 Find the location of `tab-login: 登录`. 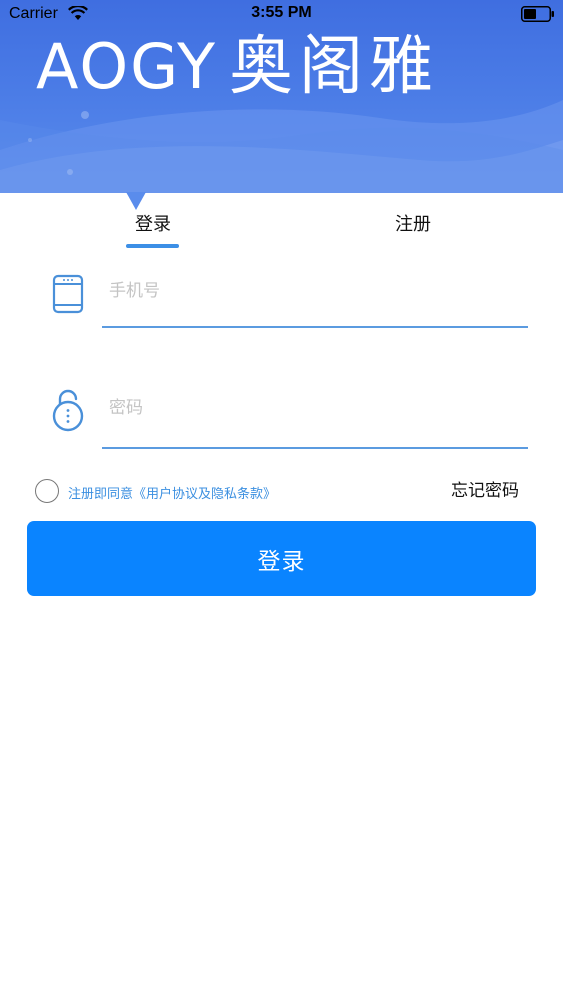

tab-login: 登录 is located at coordinates (153, 225).